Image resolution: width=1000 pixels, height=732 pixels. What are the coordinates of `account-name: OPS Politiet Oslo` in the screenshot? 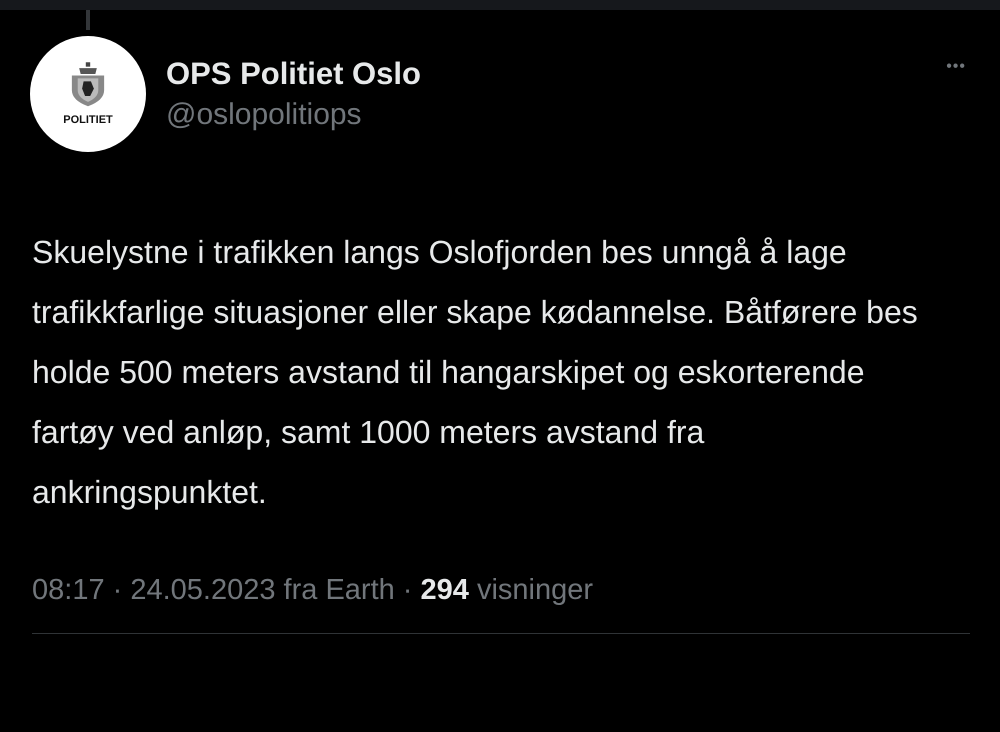 It's located at (293, 74).